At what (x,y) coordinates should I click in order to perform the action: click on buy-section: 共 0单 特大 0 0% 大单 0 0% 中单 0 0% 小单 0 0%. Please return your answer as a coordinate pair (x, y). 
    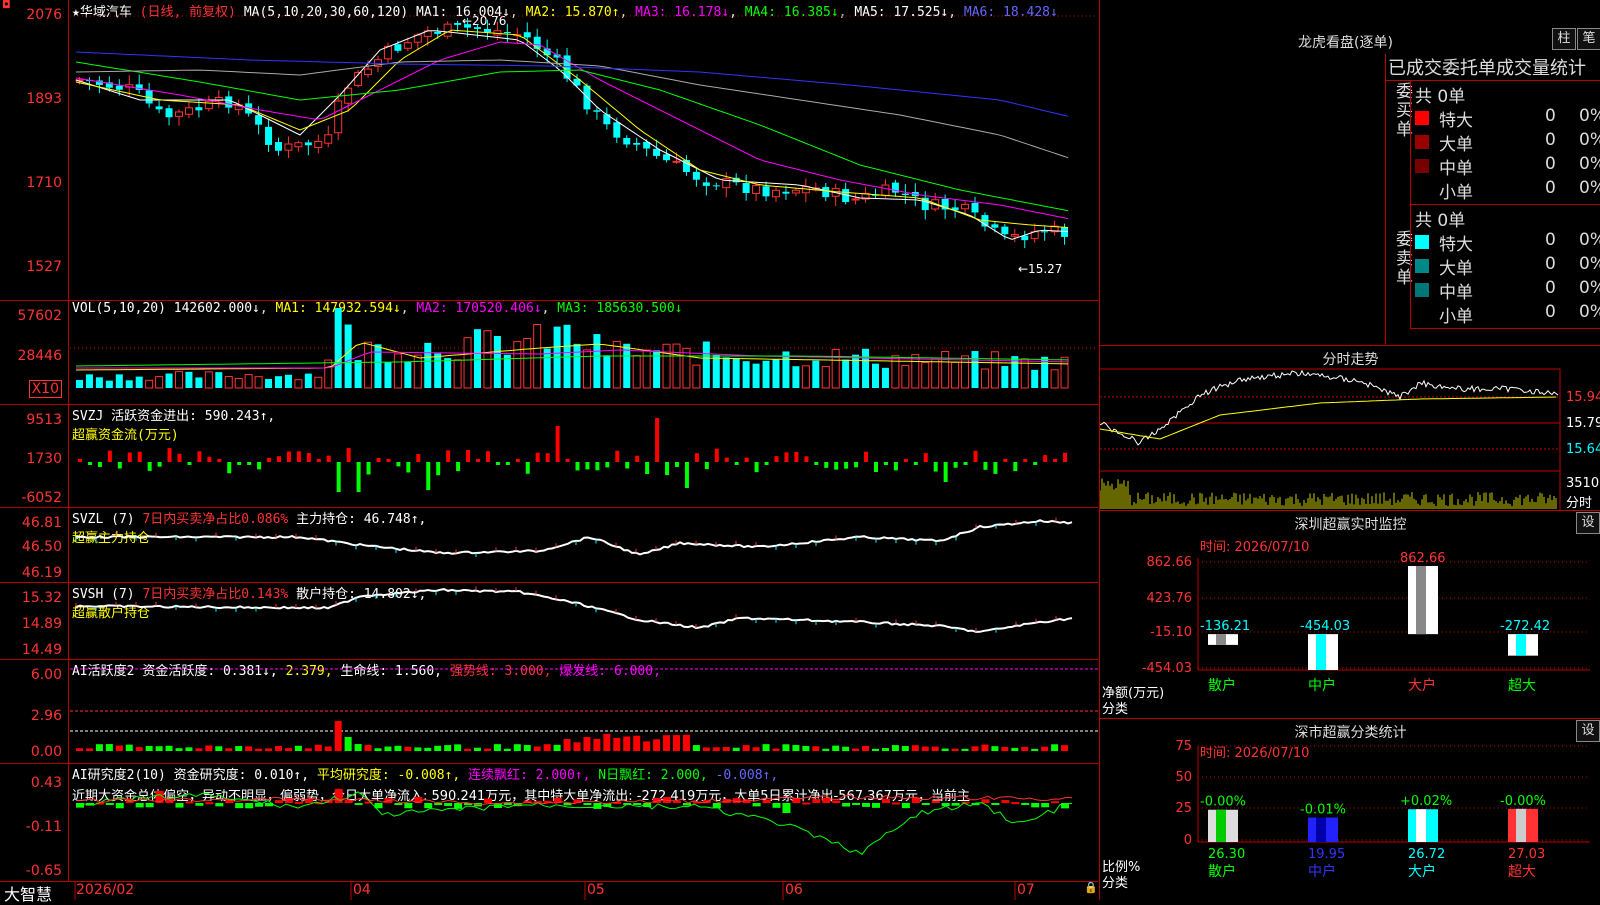
    Looking at the image, I should click on (1505, 142).